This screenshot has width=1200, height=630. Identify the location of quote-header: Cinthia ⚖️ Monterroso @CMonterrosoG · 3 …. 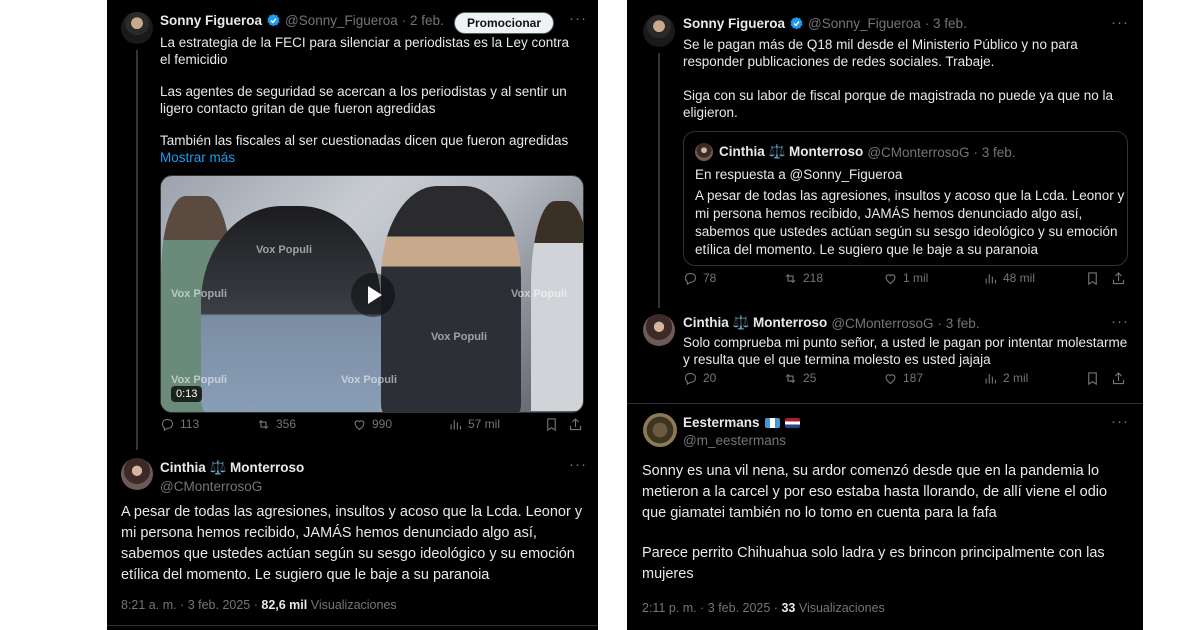
(867, 152).